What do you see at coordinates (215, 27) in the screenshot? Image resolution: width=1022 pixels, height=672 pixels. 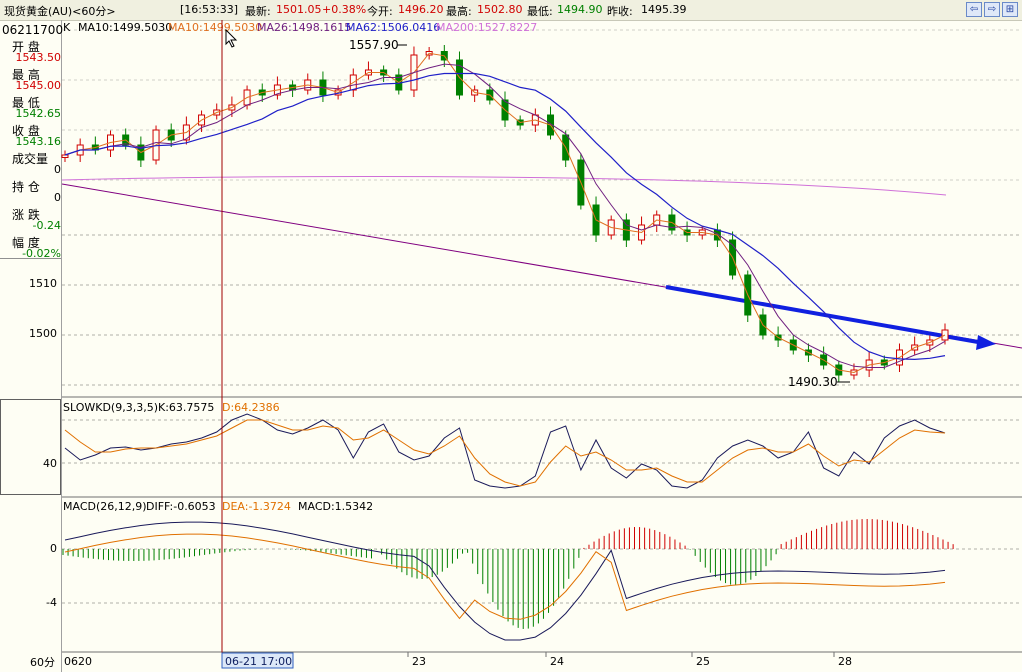 I see `legend-ma10b: MA10:1499.5030` at bounding box center [215, 27].